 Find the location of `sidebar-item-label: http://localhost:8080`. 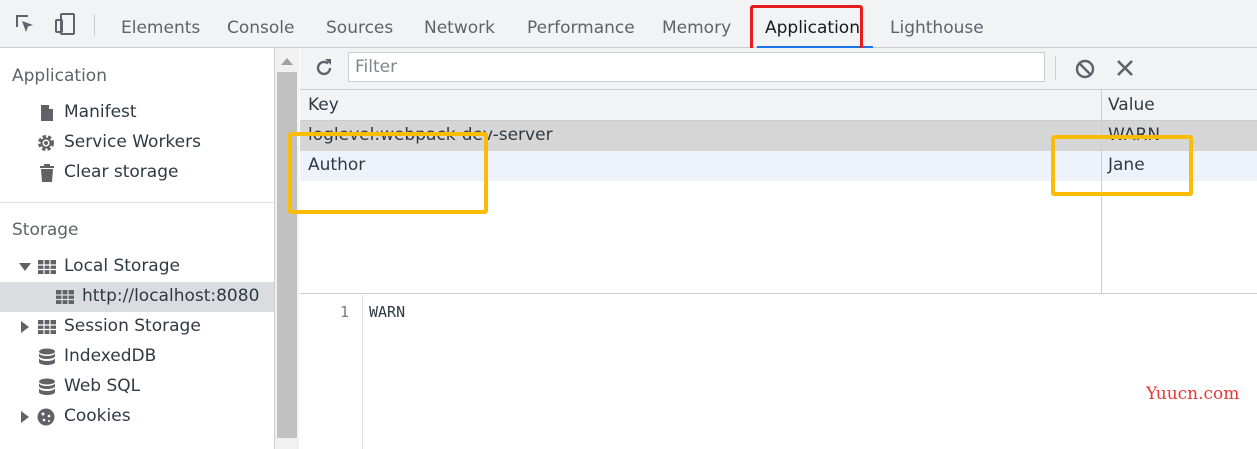

sidebar-item-label: http://localhost:8080 is located at coordinates (171, 296).